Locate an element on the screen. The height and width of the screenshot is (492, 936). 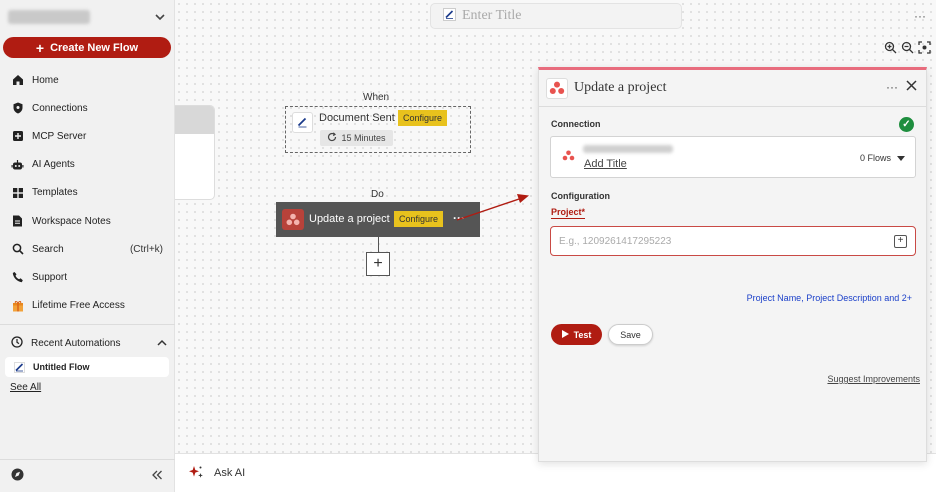
do-label: Do is located at coordinates (377, 194).